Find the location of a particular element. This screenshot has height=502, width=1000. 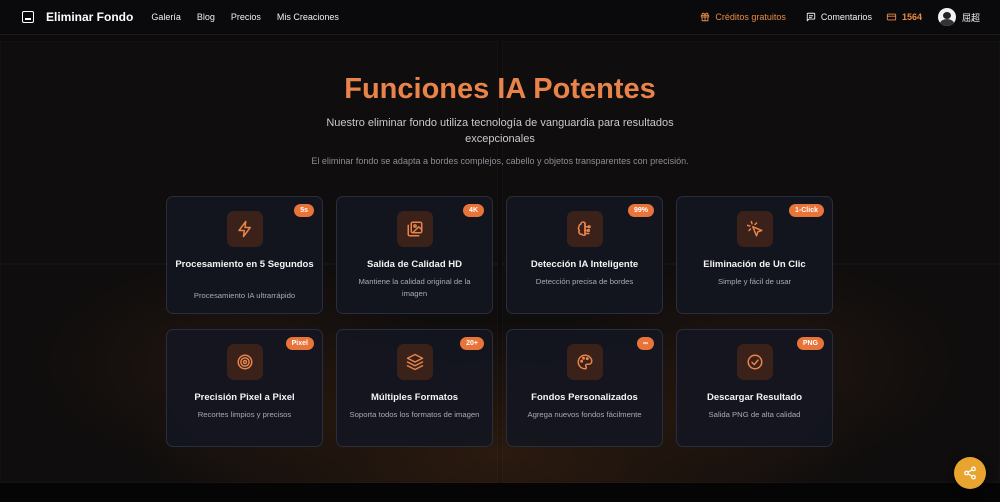

feature-badge: 99% is located at coordinates (640, 210).